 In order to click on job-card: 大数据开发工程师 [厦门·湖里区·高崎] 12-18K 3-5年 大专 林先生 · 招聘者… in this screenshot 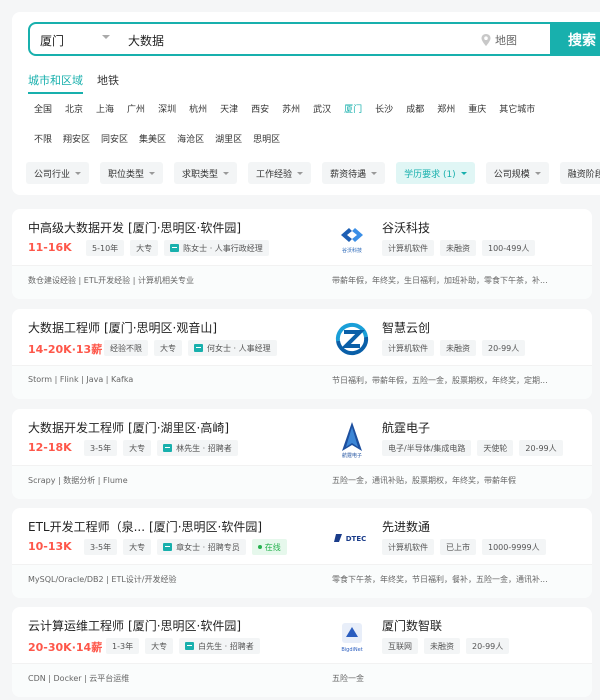, I will do `click(302, 454)`.